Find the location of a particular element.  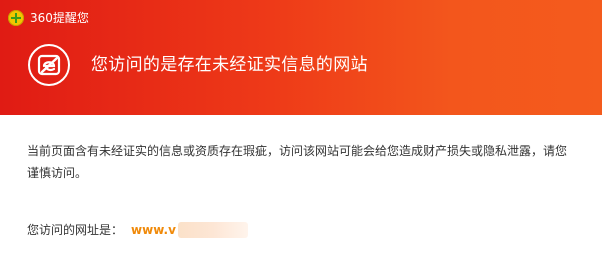

url-value: www.v is located at coordinates (153, 230).